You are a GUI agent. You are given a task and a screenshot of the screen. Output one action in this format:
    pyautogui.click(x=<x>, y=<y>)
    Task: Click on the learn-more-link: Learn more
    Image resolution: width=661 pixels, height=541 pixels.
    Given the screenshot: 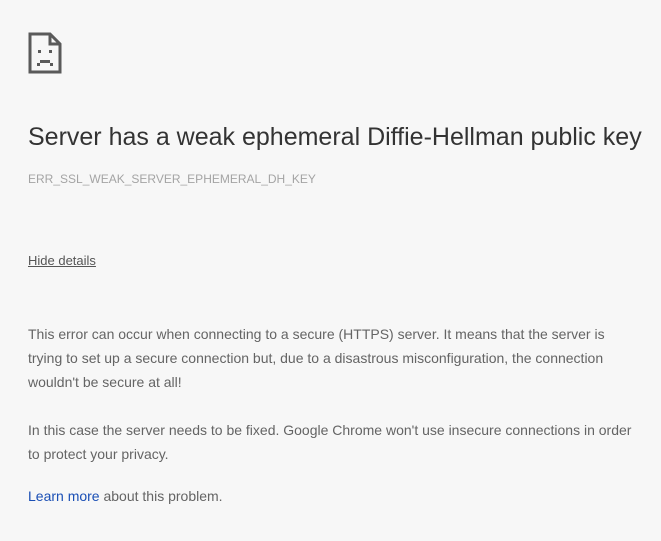 What is the action you would take?
    pyautogui.click(x=64, y=496)
    